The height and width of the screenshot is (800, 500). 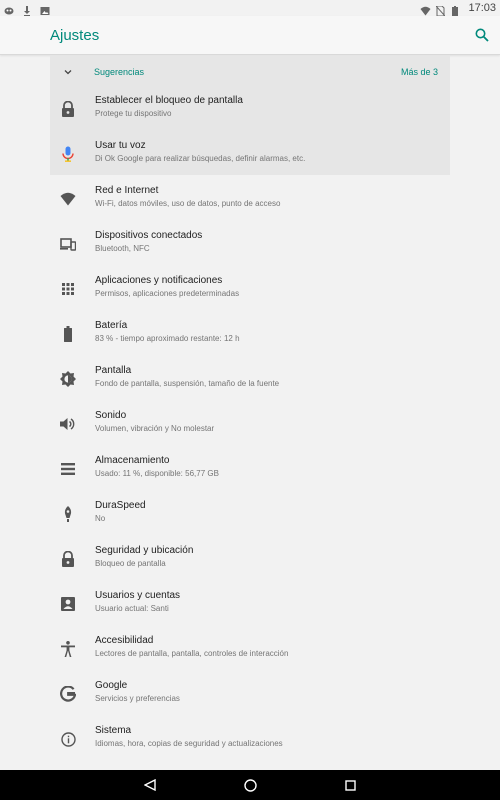 What do you see at coordinates (482, 8) in the screenshot?
I see `clock: 17:03` at bounding box center [482, 8].